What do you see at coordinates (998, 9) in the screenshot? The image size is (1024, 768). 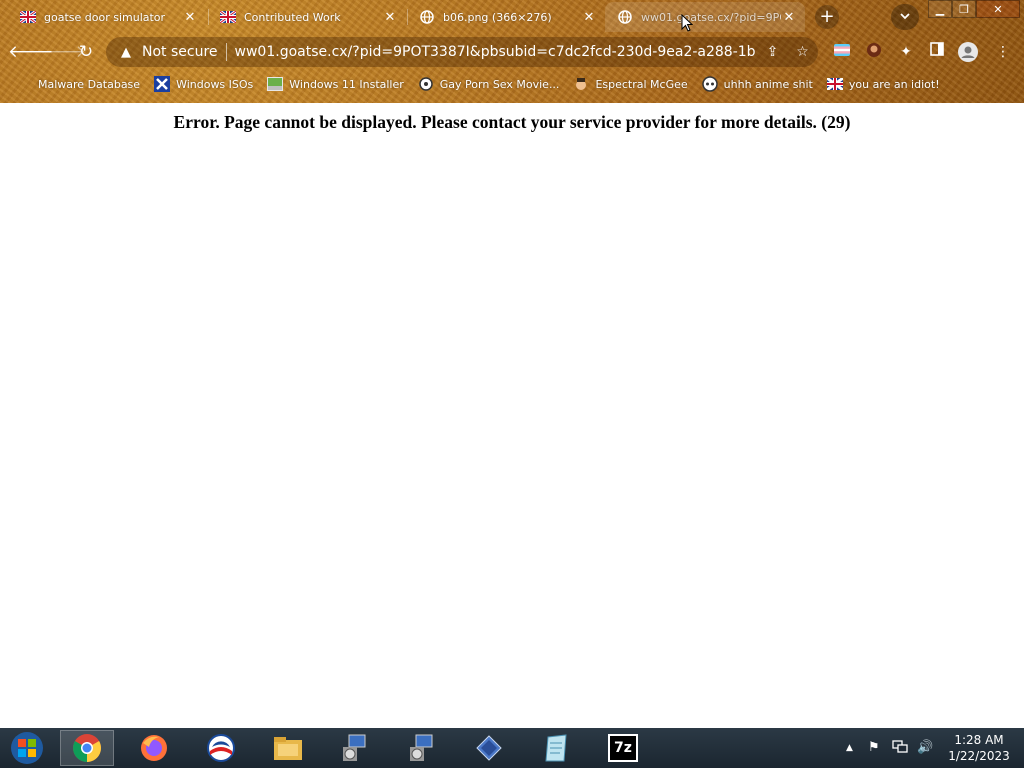 I see `close-window-button: ✕` at bounding box center [998, 9].